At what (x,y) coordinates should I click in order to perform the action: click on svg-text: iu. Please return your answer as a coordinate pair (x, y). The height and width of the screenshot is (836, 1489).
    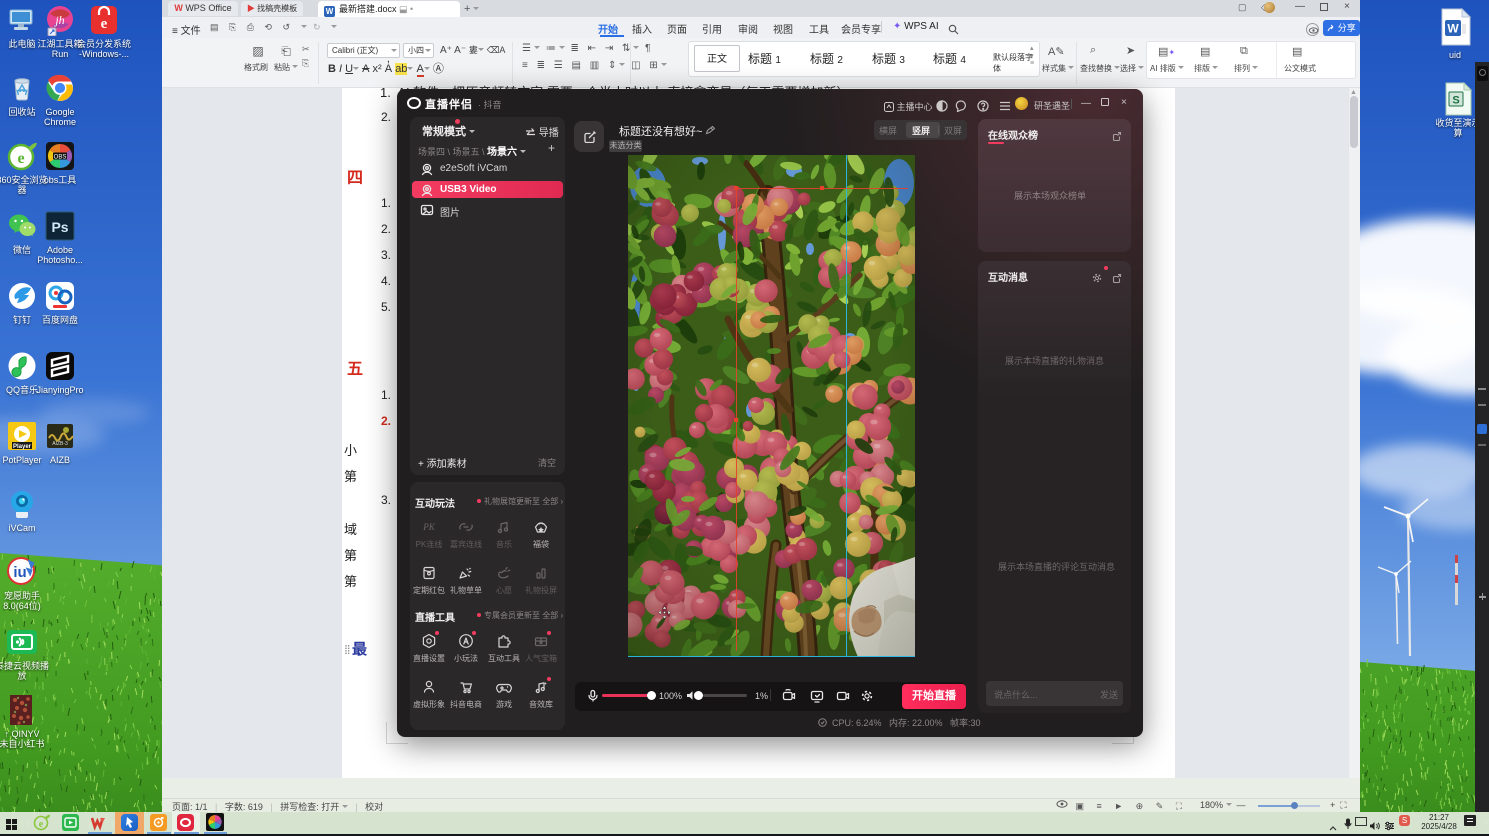
    Looking at the image, I should click on (19, 572).